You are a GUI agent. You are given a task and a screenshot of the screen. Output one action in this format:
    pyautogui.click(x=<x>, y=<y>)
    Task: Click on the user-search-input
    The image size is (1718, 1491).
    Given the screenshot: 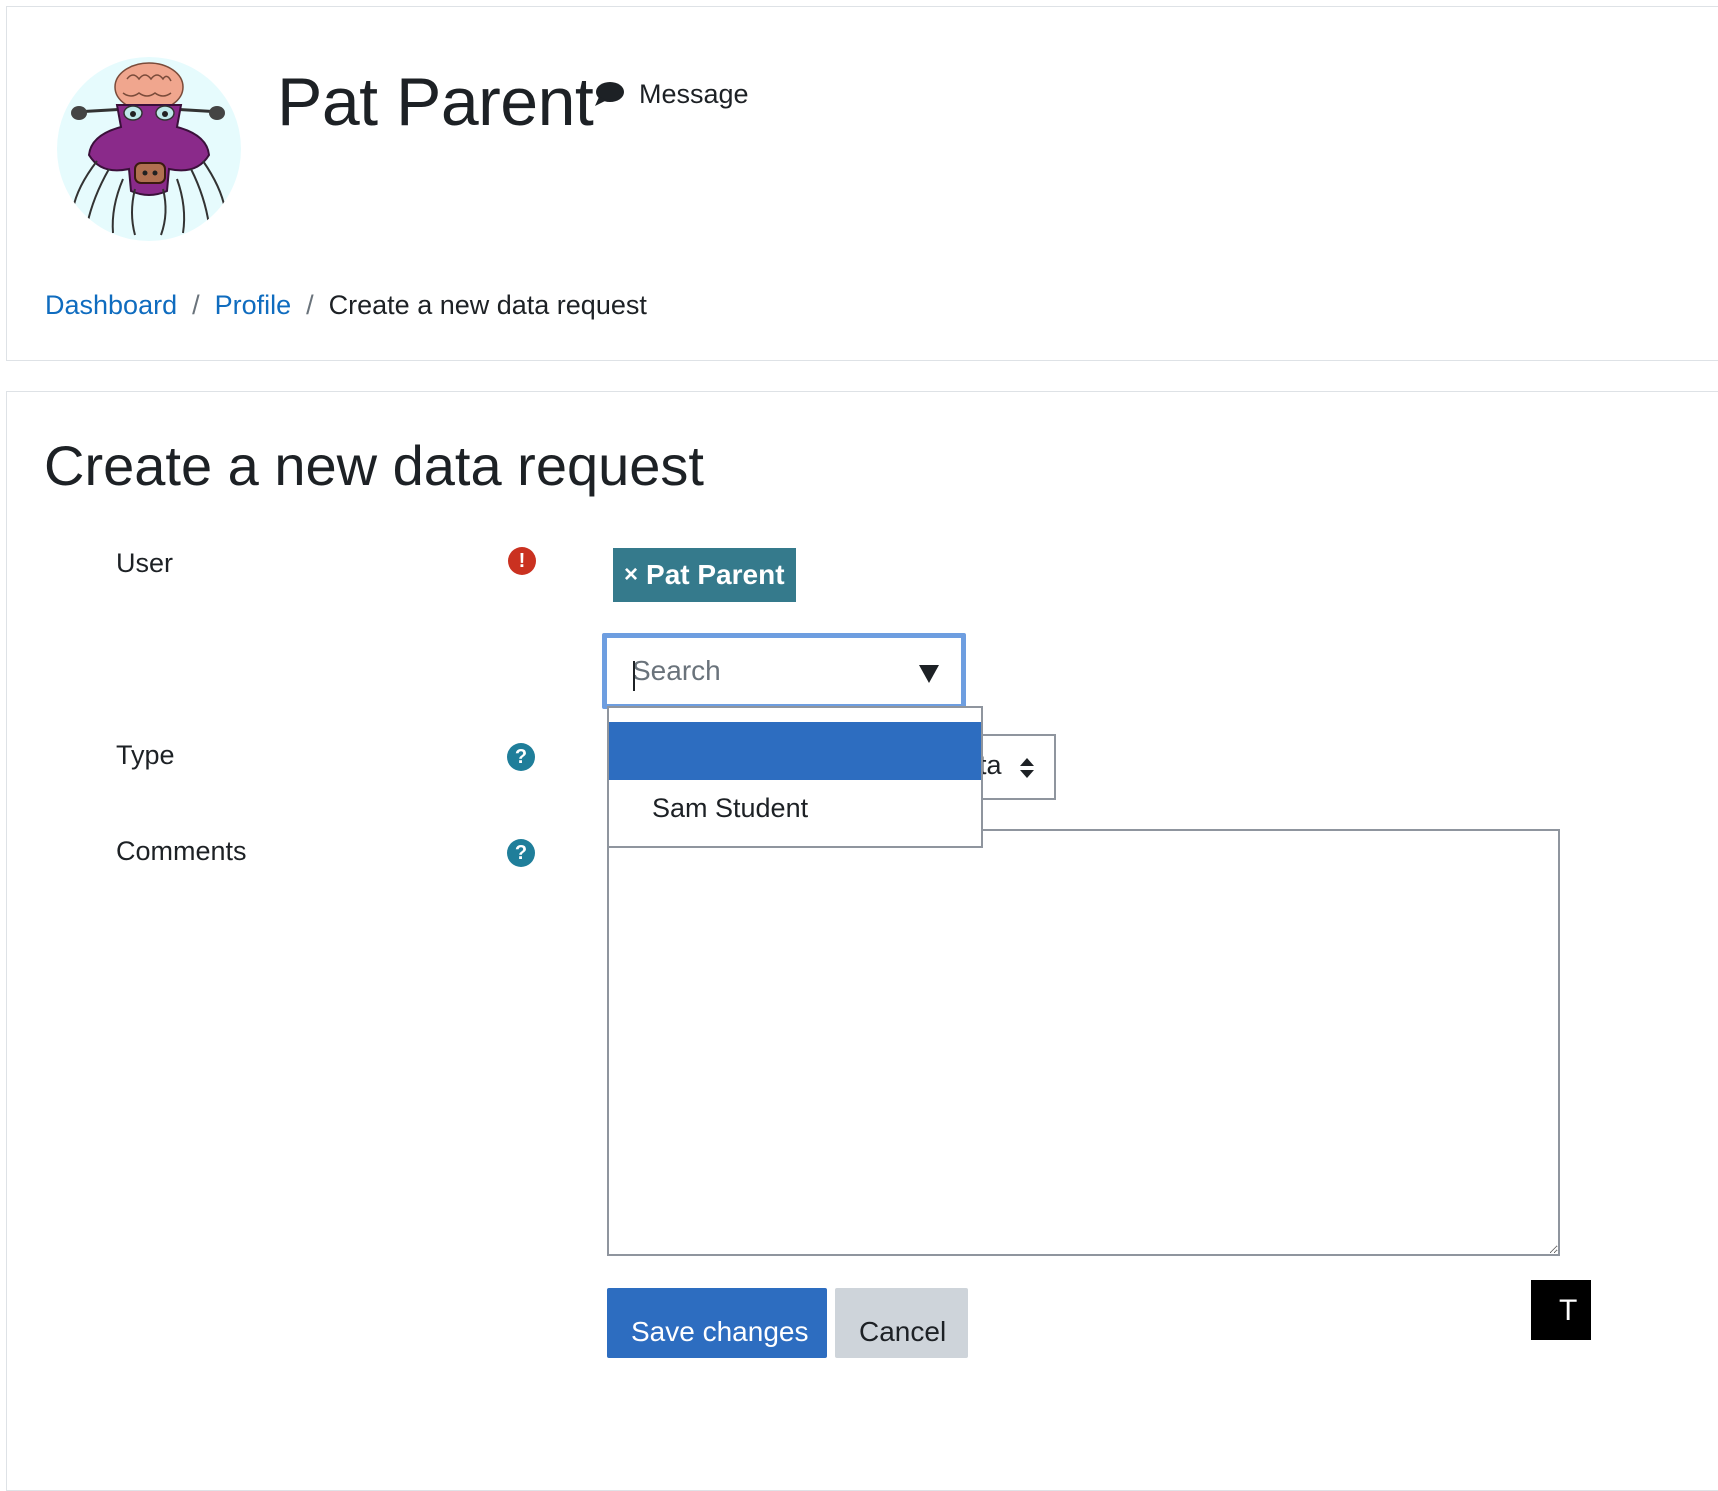 What is the action you would take?
    pyautogui.click(x=784, y=671)
    